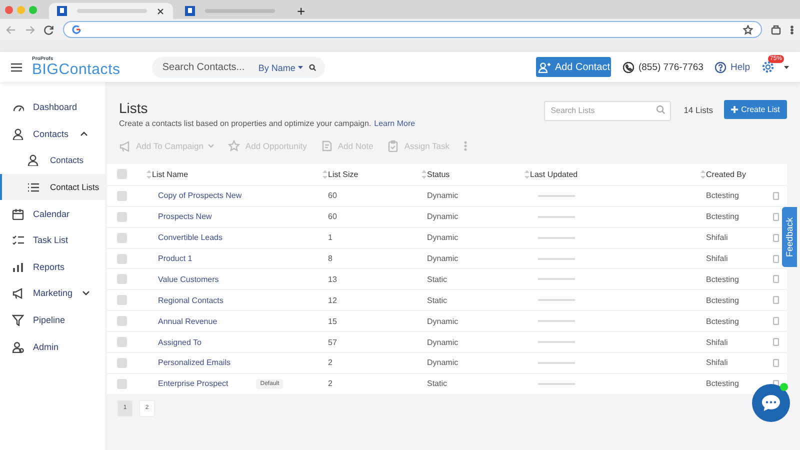 This screenshot has height=450, width=800. Describe the element at coordinates (194, 363) in the screenshot. I see `list-name-link: Personalized Emails` at that location.